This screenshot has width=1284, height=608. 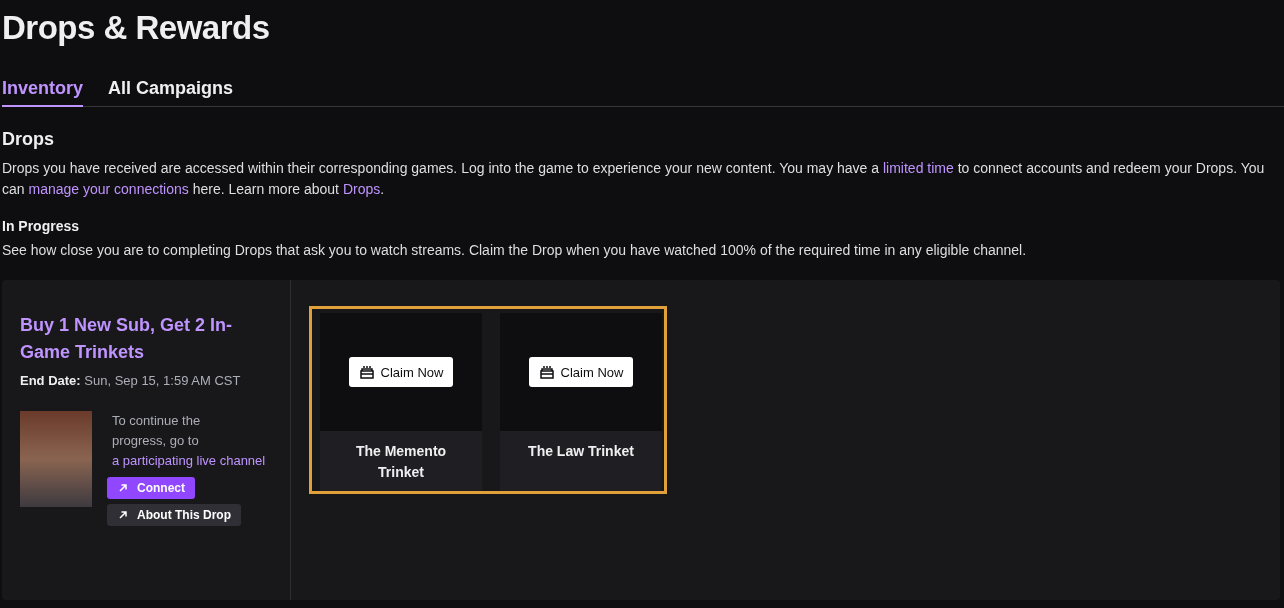 I want to click on page-title: Drops & Rewards, so click(x=136, y=28).